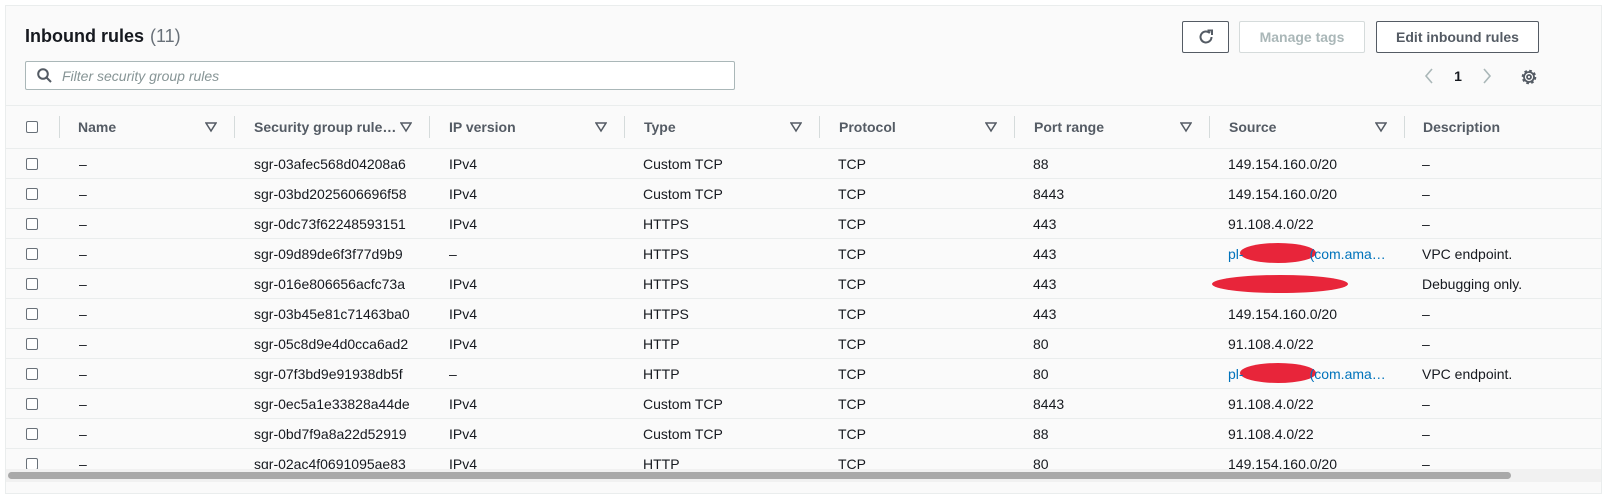 The image size is (1609, 498). Describe the element at coordinates (1045, 223) in the screenshot. I see `port-value: 443` at that location.